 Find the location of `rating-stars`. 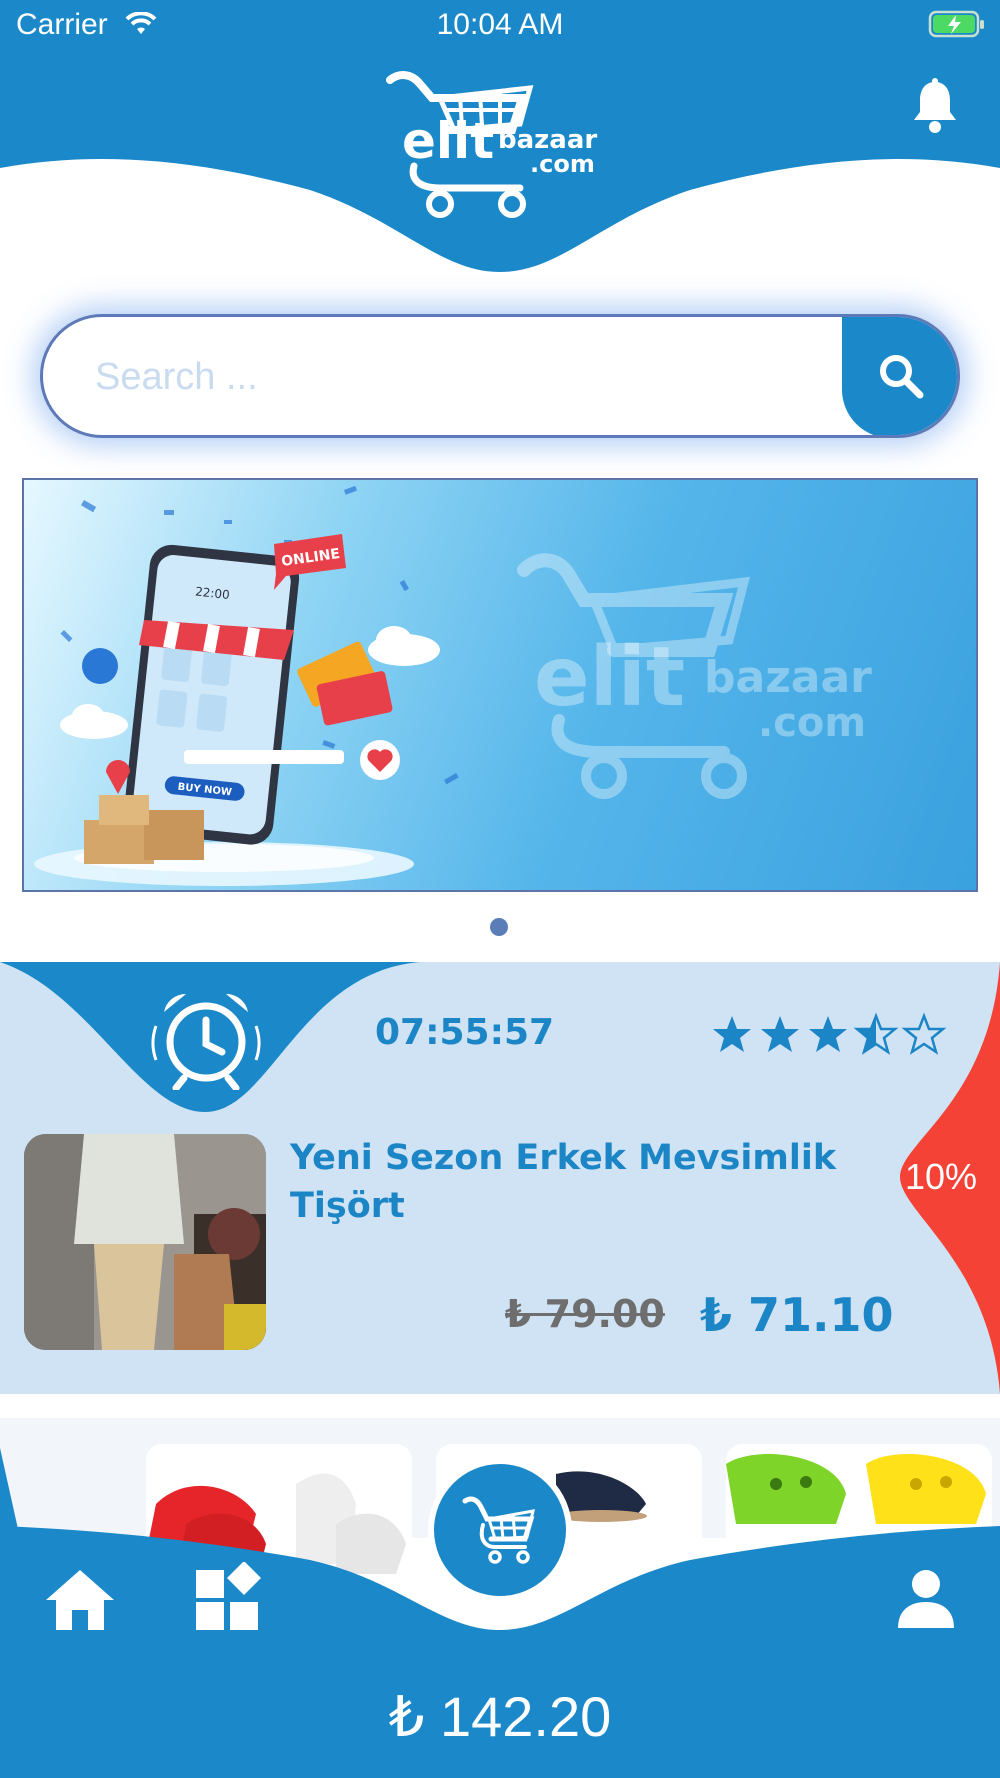

rating-stars is located at coordinates (829, 1034).